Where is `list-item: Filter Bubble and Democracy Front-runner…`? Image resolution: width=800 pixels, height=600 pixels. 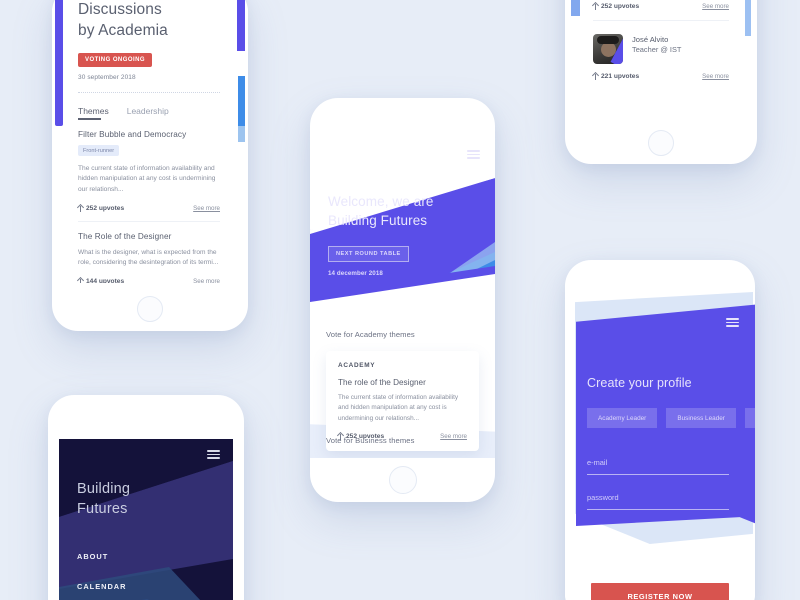 list-item: Filter Bubble and Democracy Front-runner… is located at coordinates (149, 175).